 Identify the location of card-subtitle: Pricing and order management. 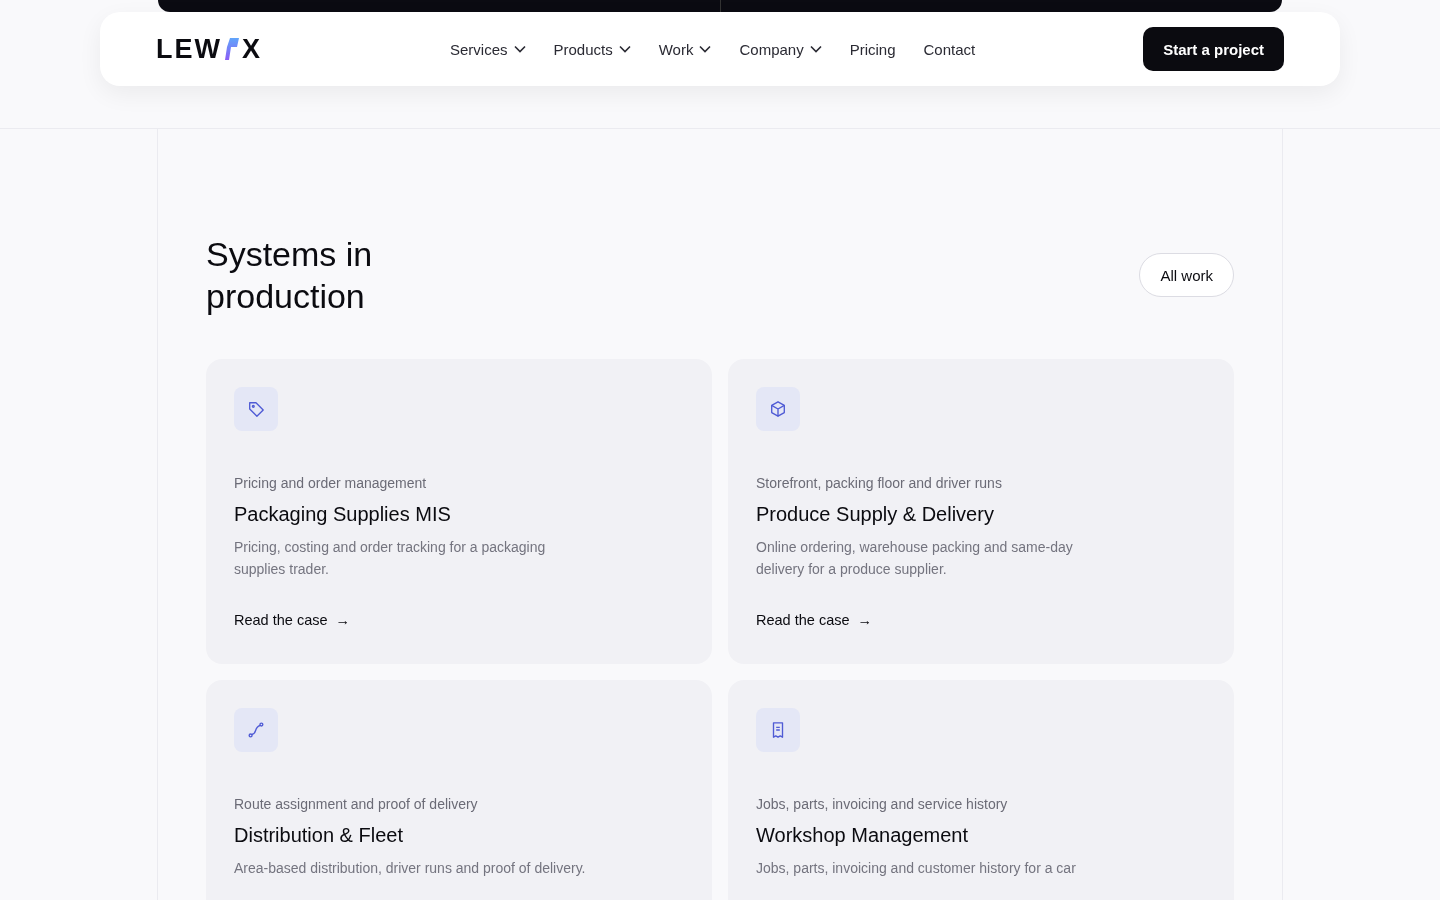
(331, 483).